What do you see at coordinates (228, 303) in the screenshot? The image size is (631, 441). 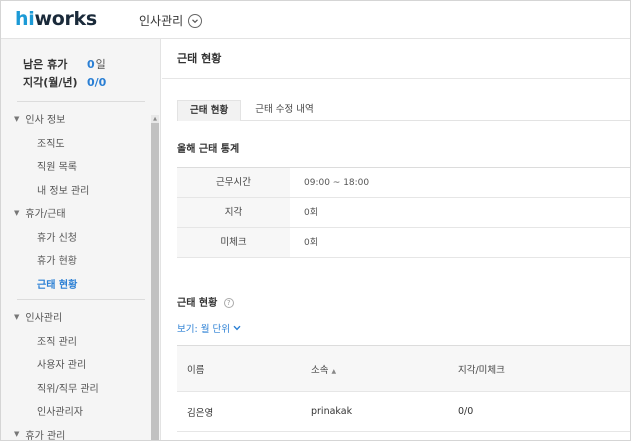 I see `help-icon: ?` at bounding box center [228, 303].